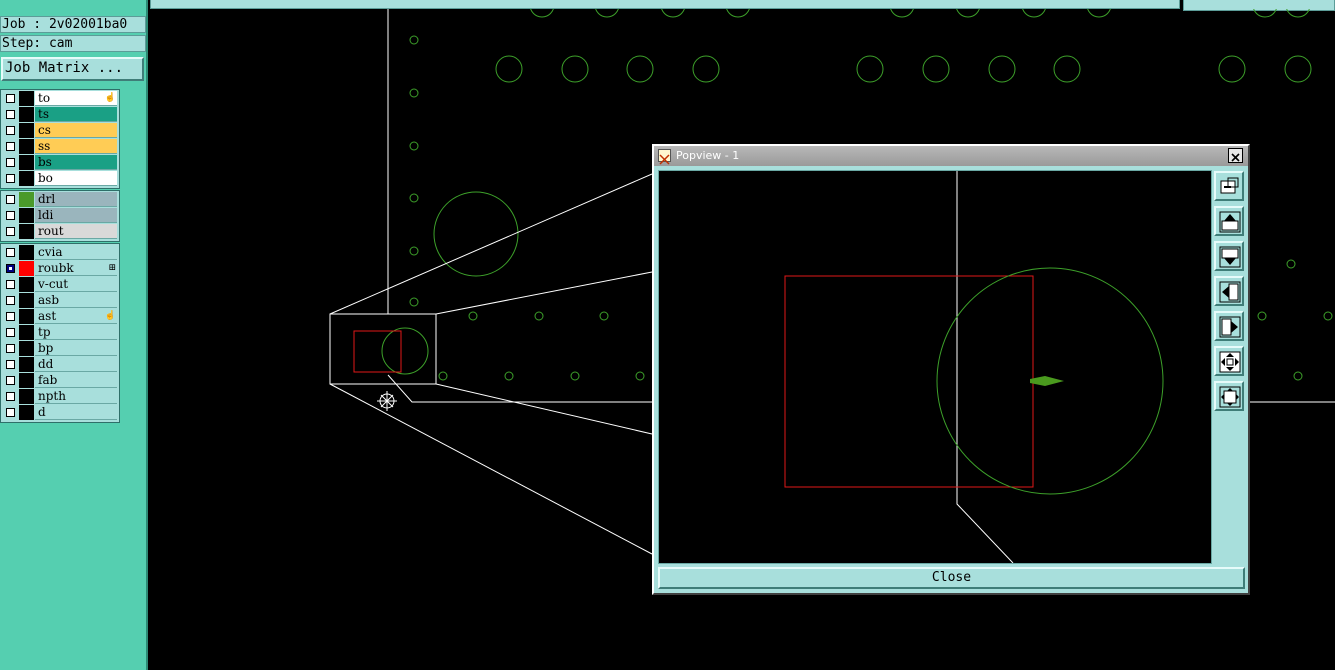 The height and width of the screenshot is (670, 1335). I want to click on layer-row-rout: rout, so click(60, 232).